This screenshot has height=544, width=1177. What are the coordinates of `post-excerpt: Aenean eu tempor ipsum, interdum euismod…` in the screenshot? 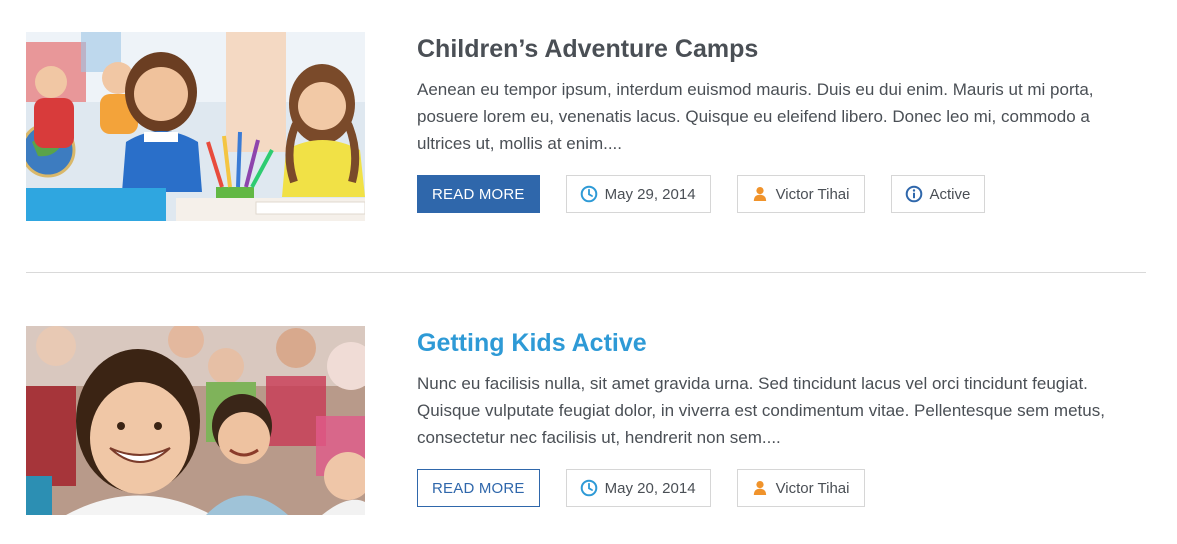 It's located at (755, 116).